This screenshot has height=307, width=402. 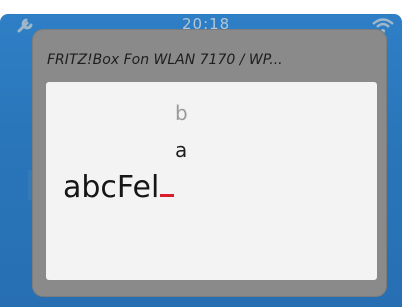 I want to click on candidate-letter-b: b, so click(x=181, y=113).